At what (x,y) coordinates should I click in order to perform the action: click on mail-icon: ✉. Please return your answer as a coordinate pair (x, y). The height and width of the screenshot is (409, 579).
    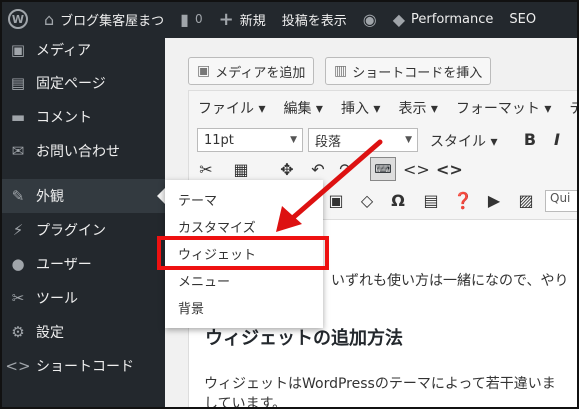
    Looking at the image, I should click on (18, 151).